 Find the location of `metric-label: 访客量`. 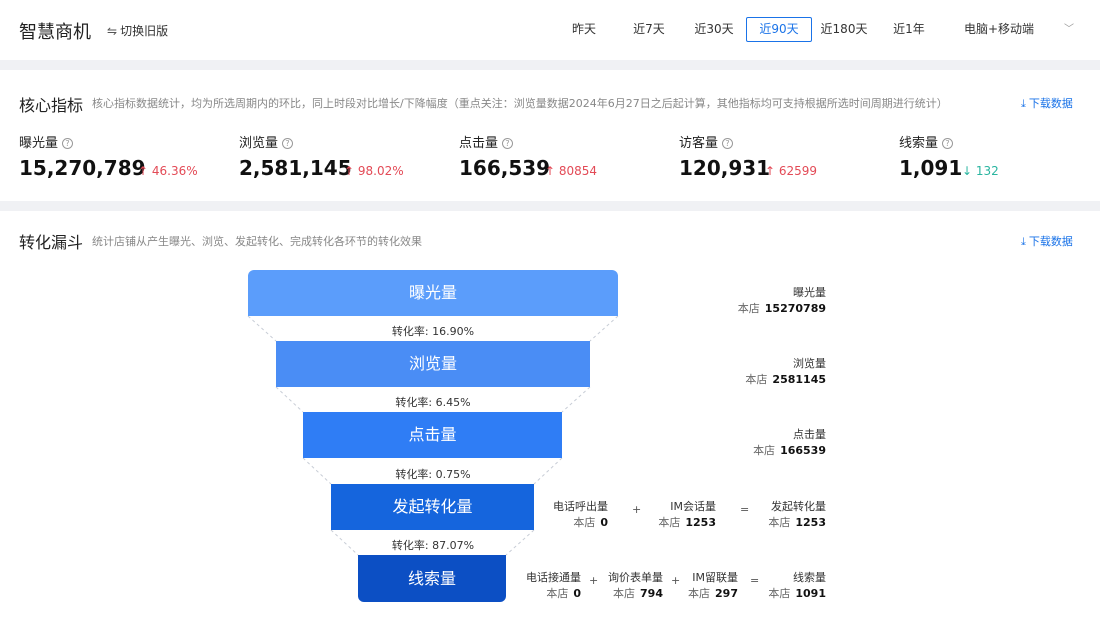

metric-label: 访客量 is located at coordinates (699, 143).